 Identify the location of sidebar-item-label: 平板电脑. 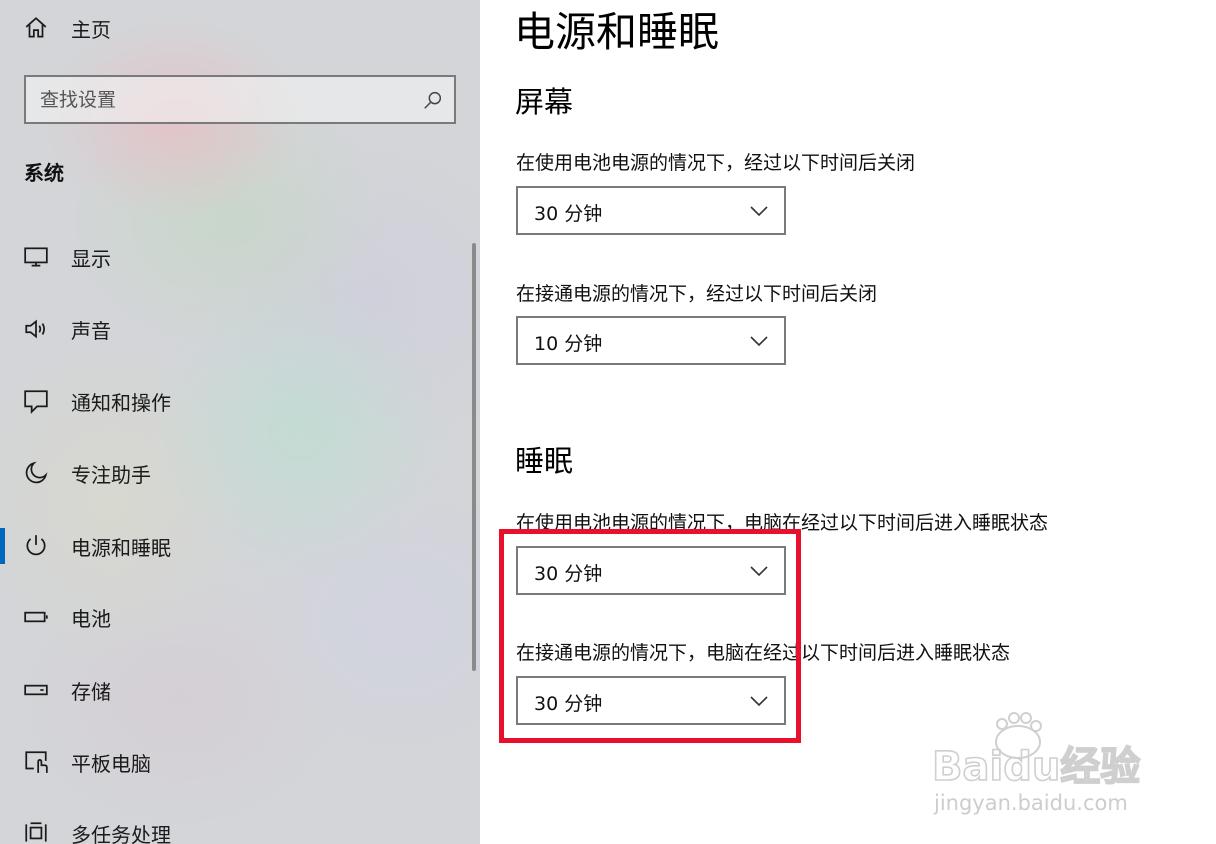
(111, 763).